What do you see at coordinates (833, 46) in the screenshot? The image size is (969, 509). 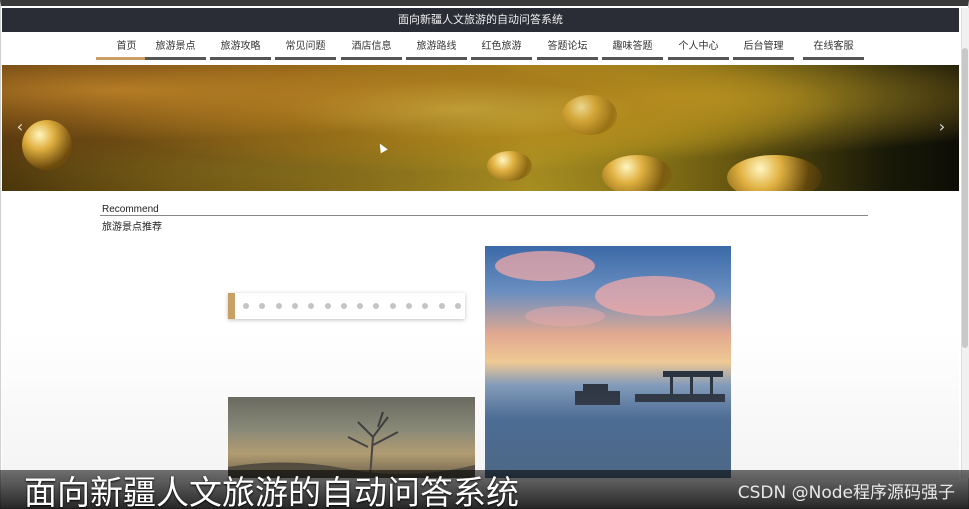 I see `nav-item-label: 在线客服` at bounding box center [833, 46].